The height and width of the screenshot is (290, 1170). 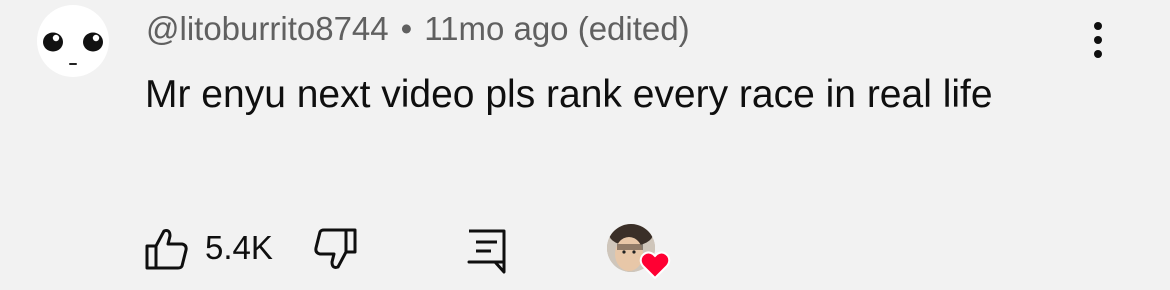 I want to click on more-options-button, so click(x=1098, y=40).